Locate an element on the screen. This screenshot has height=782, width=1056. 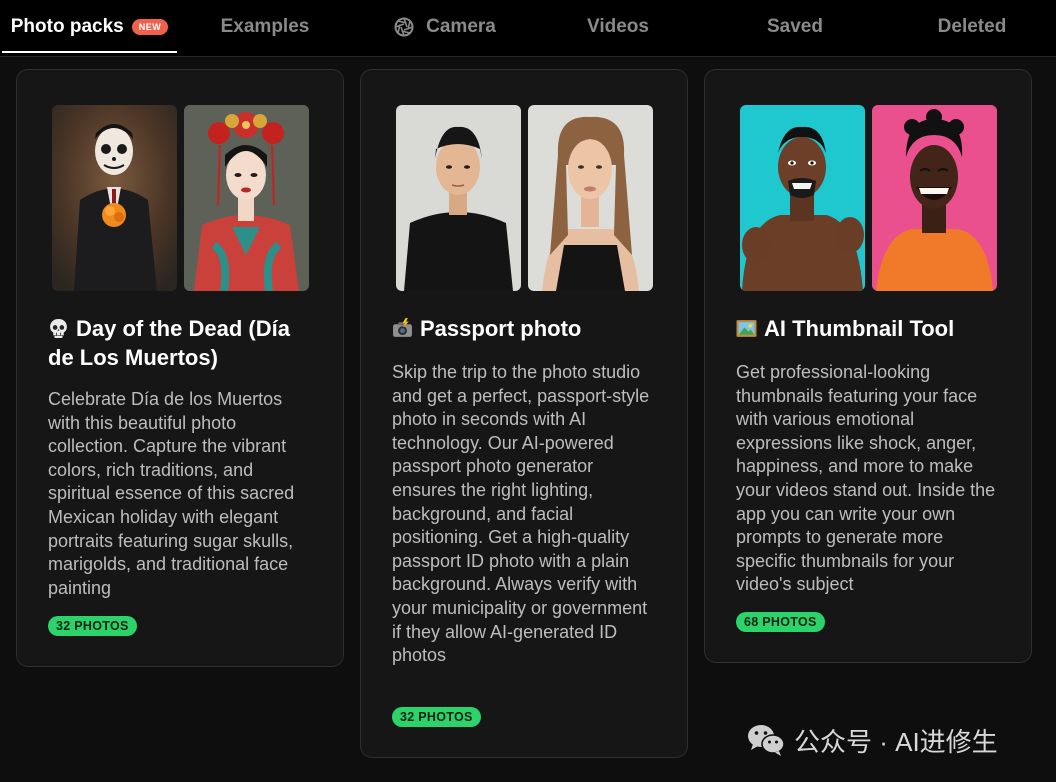
skull-icon is located at coordinates (58, 328).